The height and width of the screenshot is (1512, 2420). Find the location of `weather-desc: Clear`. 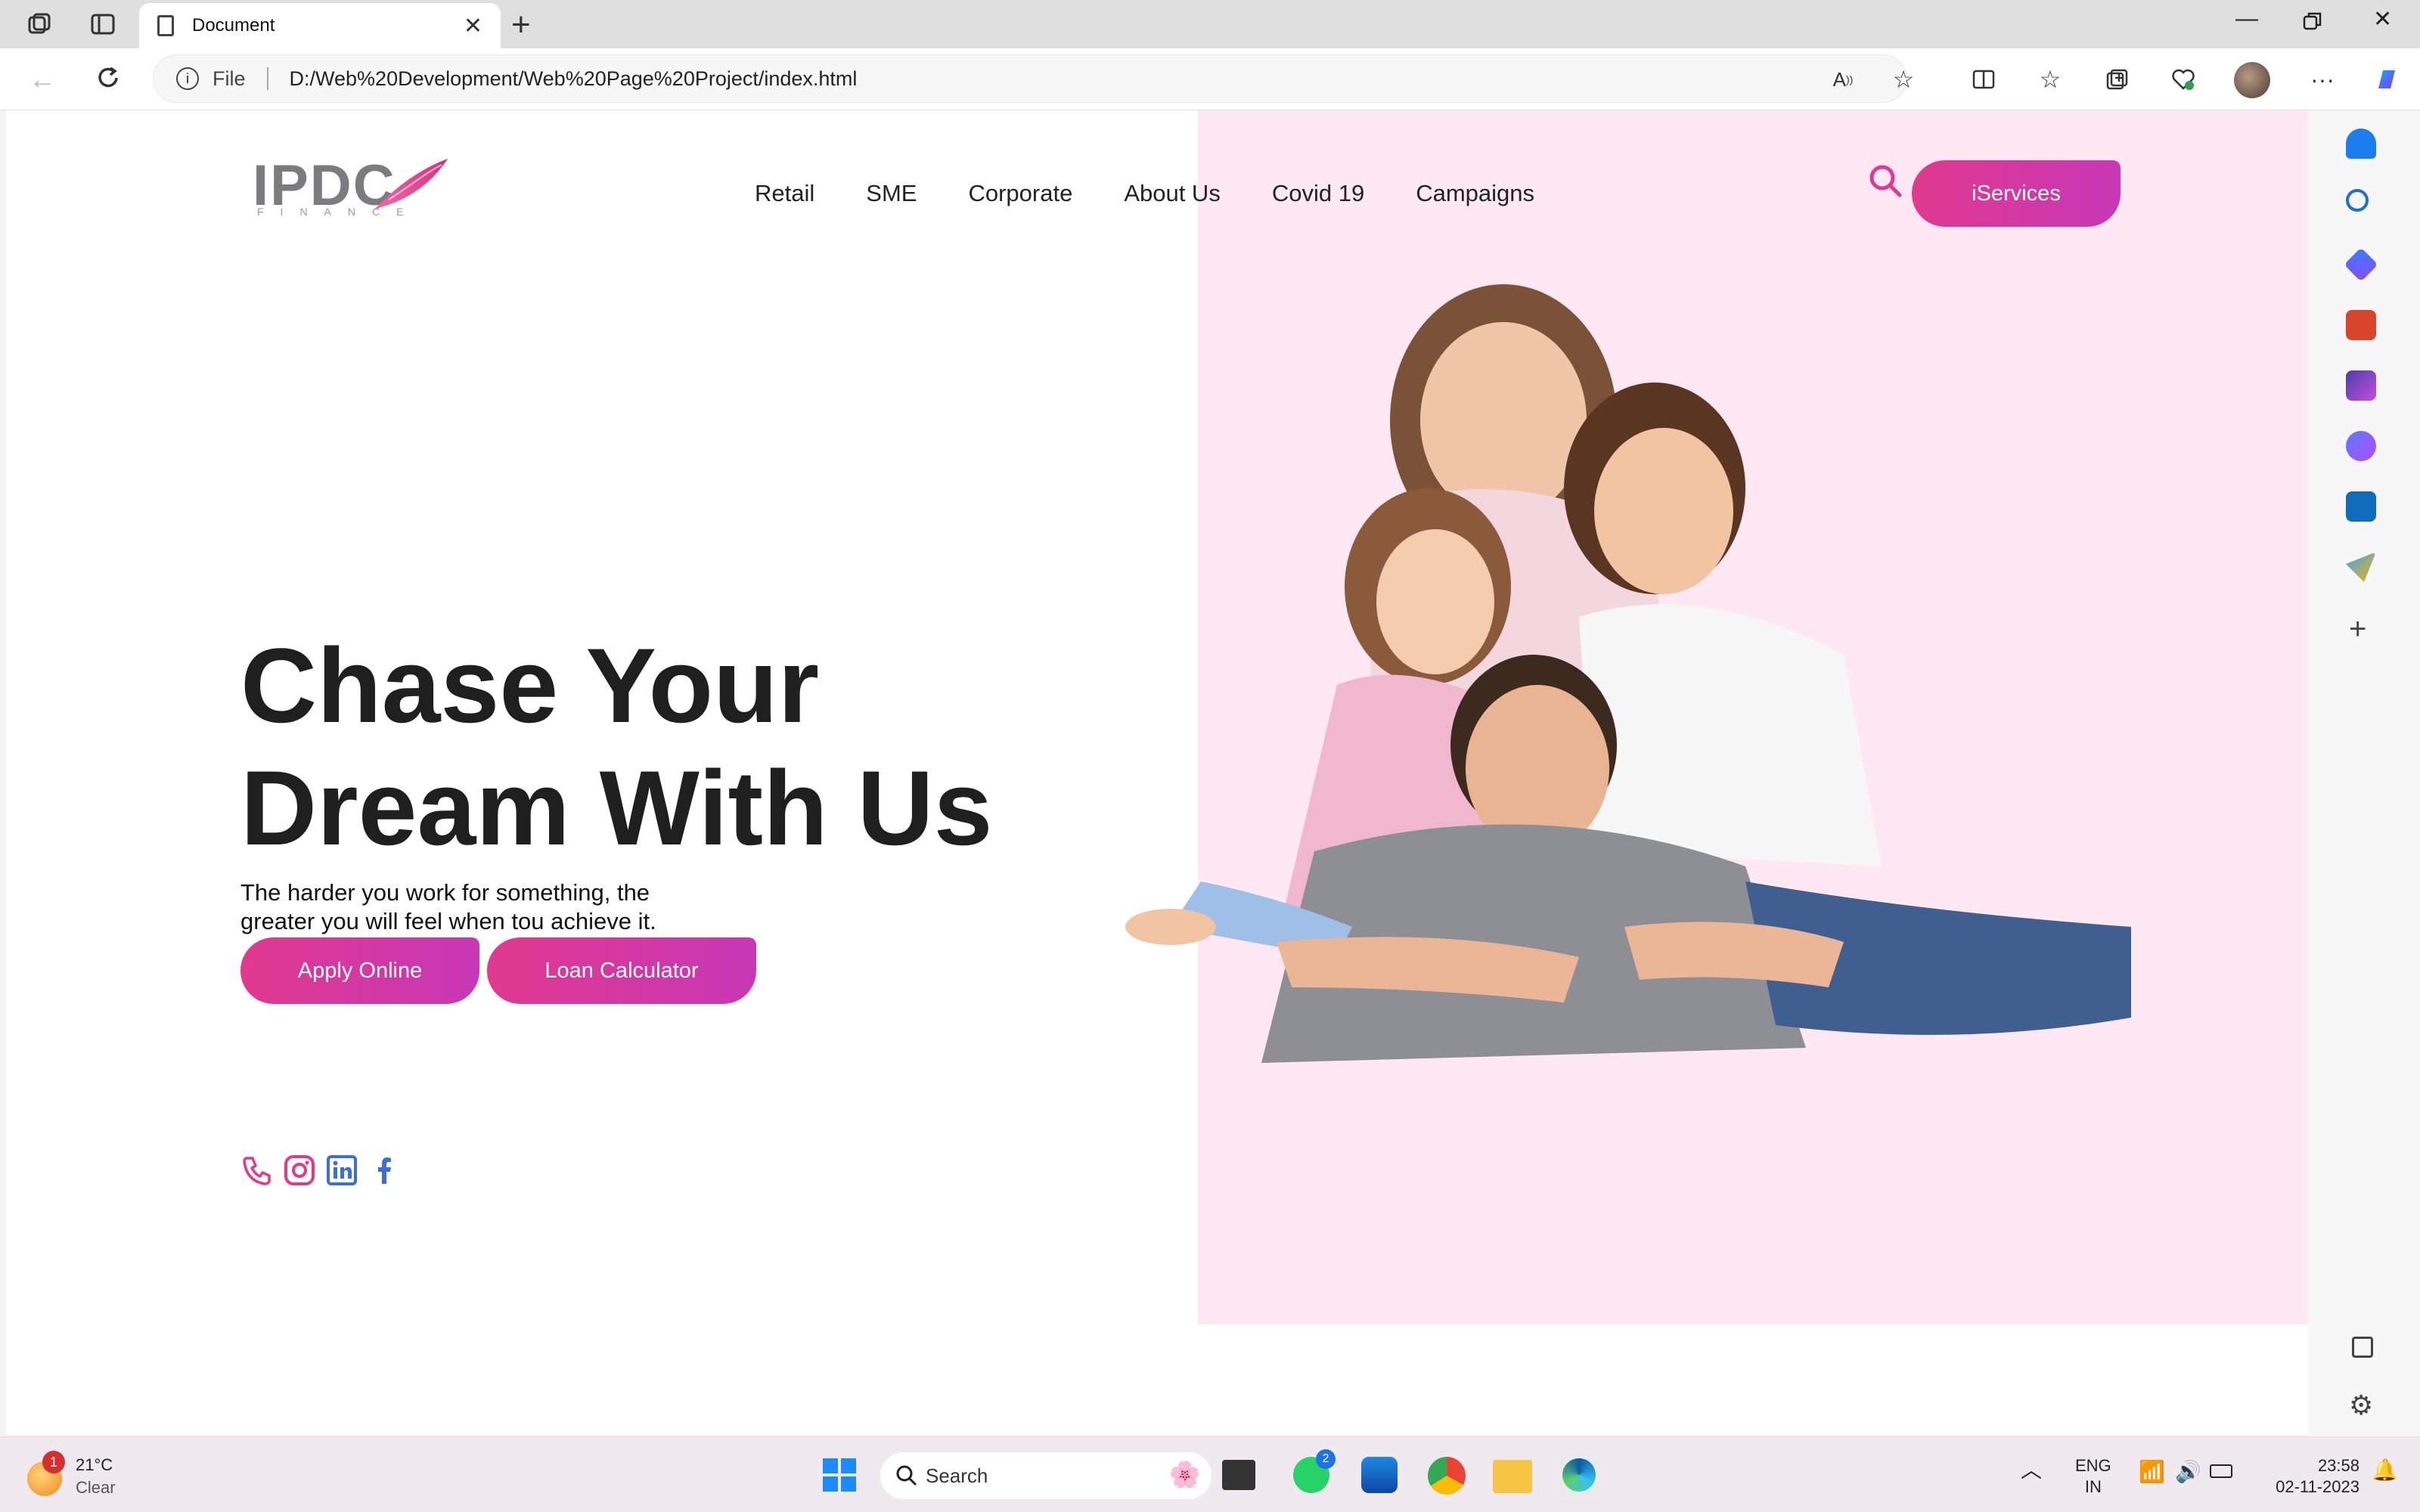

weather-desc: Clear is located at coordinates (96, 1487).